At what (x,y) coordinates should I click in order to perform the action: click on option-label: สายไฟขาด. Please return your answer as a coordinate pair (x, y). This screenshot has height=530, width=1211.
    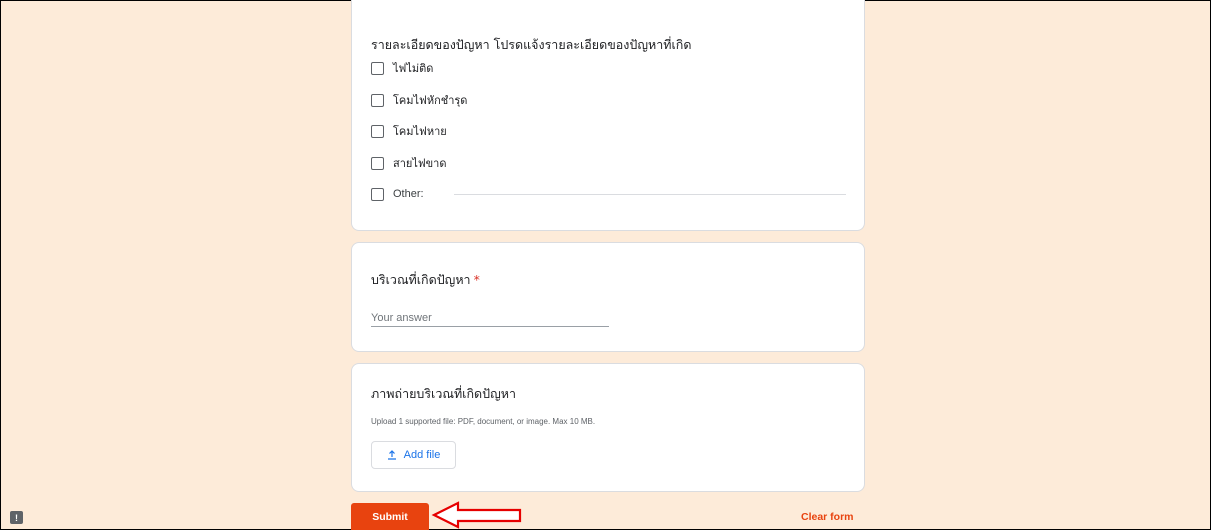
    Looking at the image, I should click on (420, 163).